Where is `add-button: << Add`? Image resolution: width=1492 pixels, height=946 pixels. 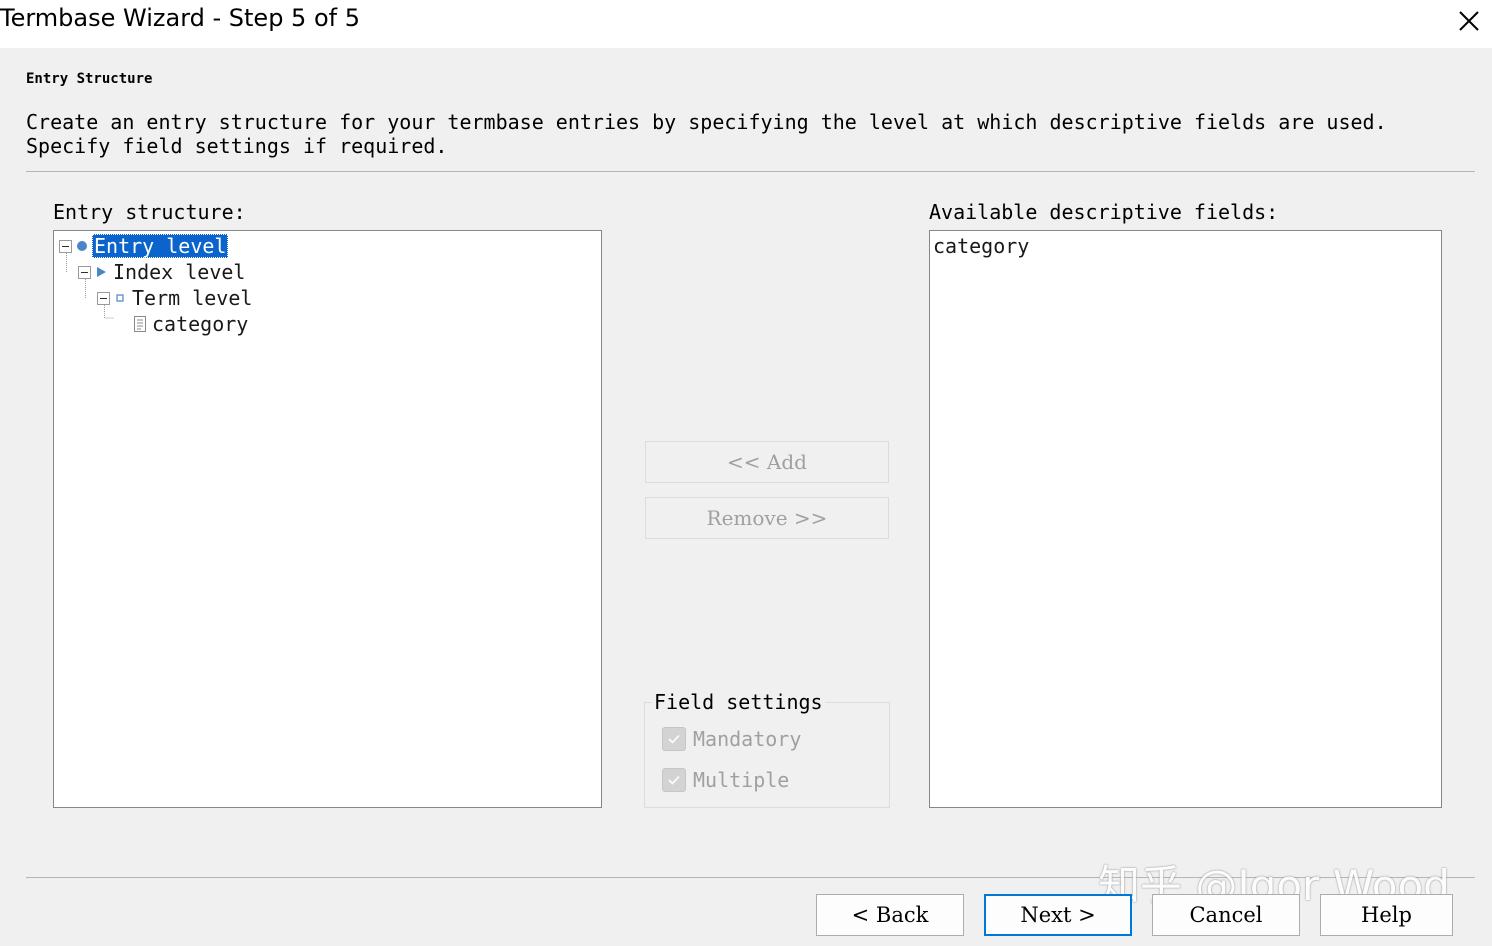
add-button: << Add is located at coordinates (767, 462).